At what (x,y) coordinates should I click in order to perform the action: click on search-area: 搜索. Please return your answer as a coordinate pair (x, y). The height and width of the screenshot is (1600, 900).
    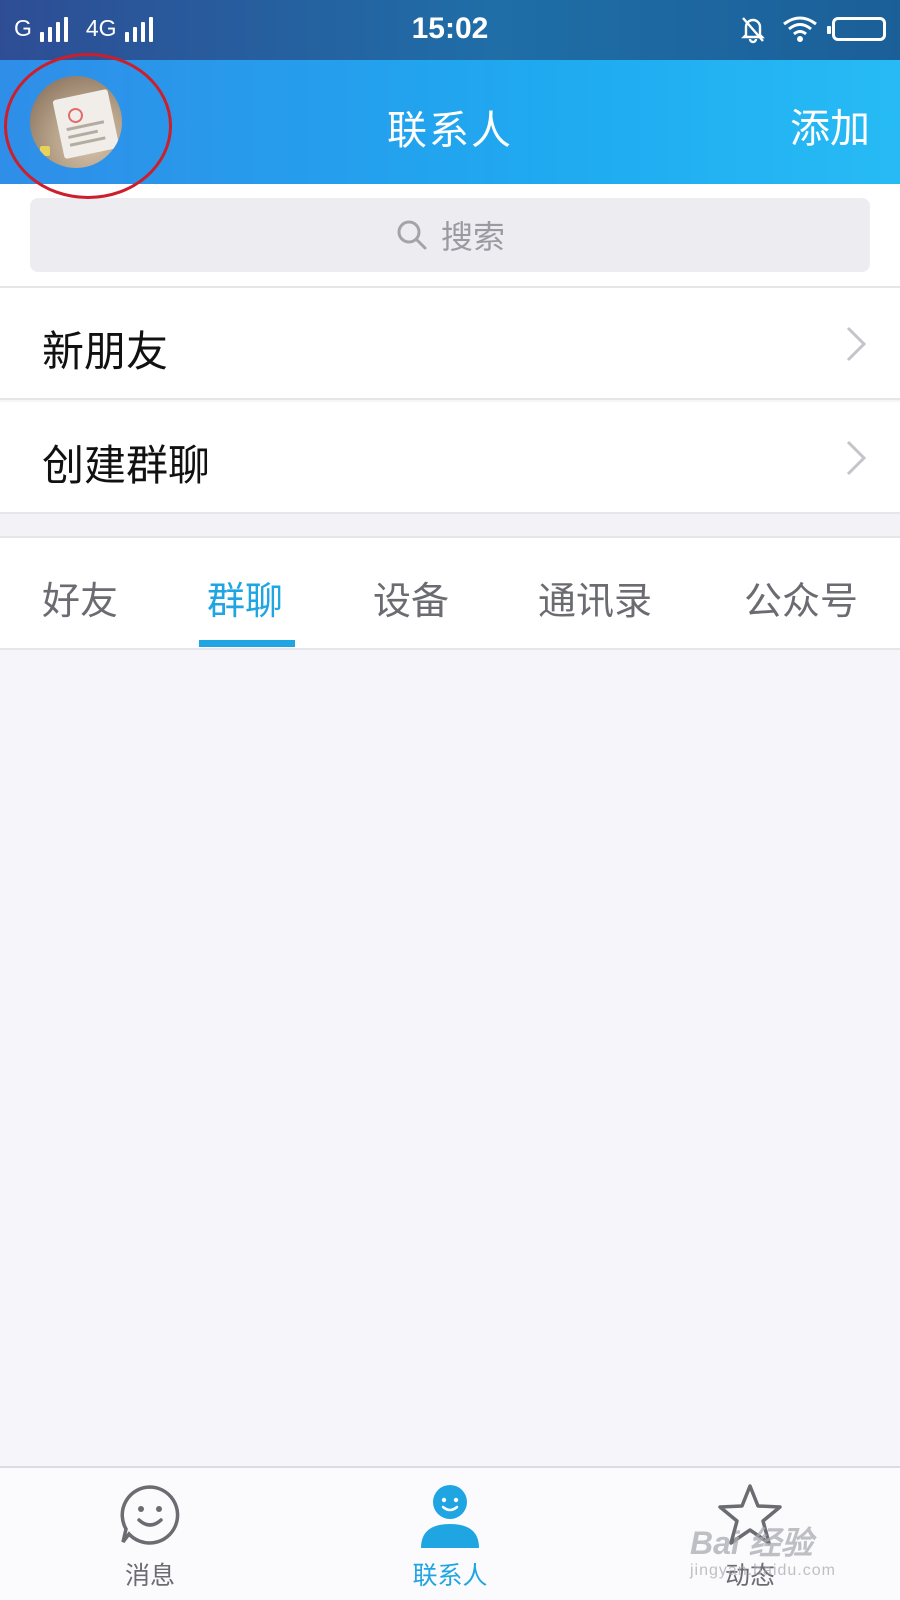
    Looking at the image, I should click on (450, 236).